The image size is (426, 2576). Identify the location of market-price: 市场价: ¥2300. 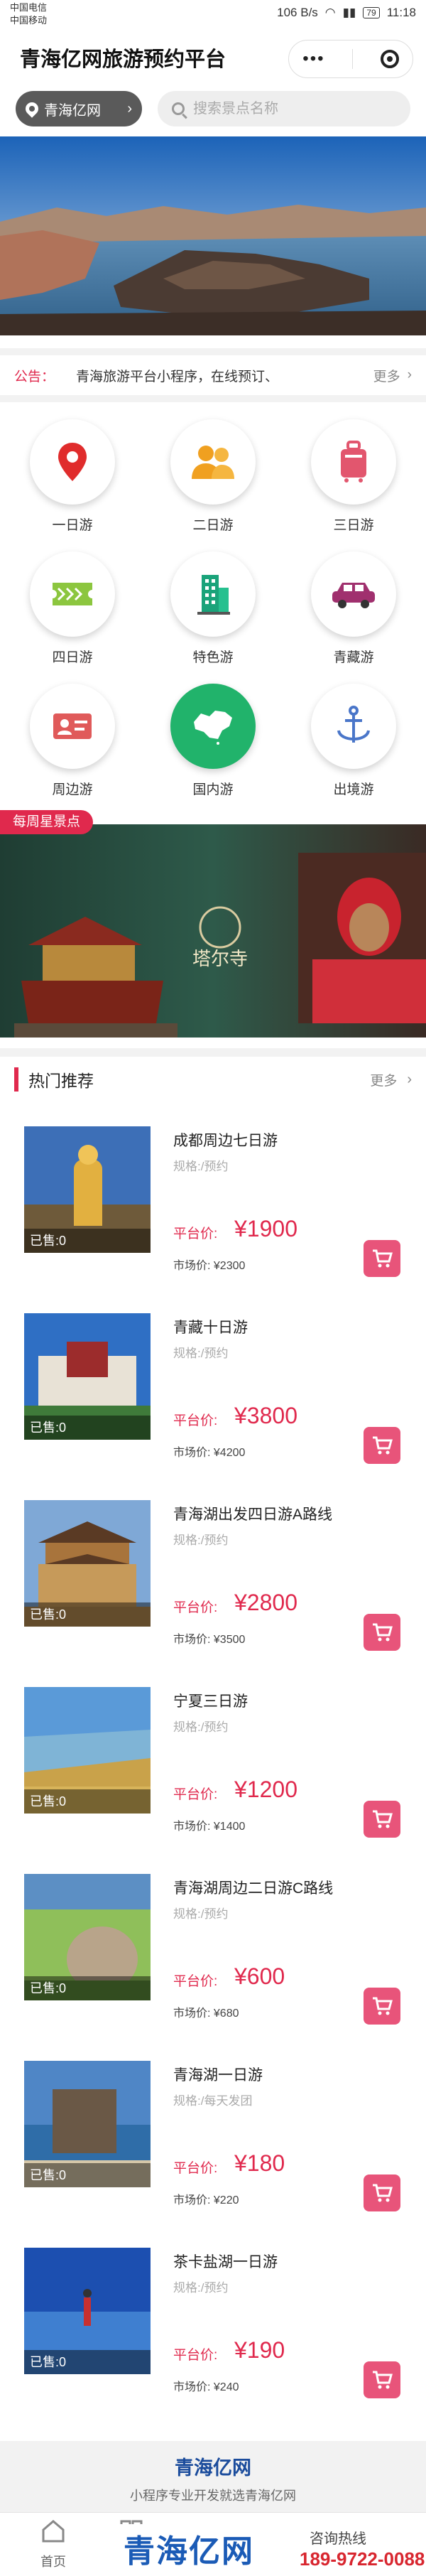
(209, 1266).